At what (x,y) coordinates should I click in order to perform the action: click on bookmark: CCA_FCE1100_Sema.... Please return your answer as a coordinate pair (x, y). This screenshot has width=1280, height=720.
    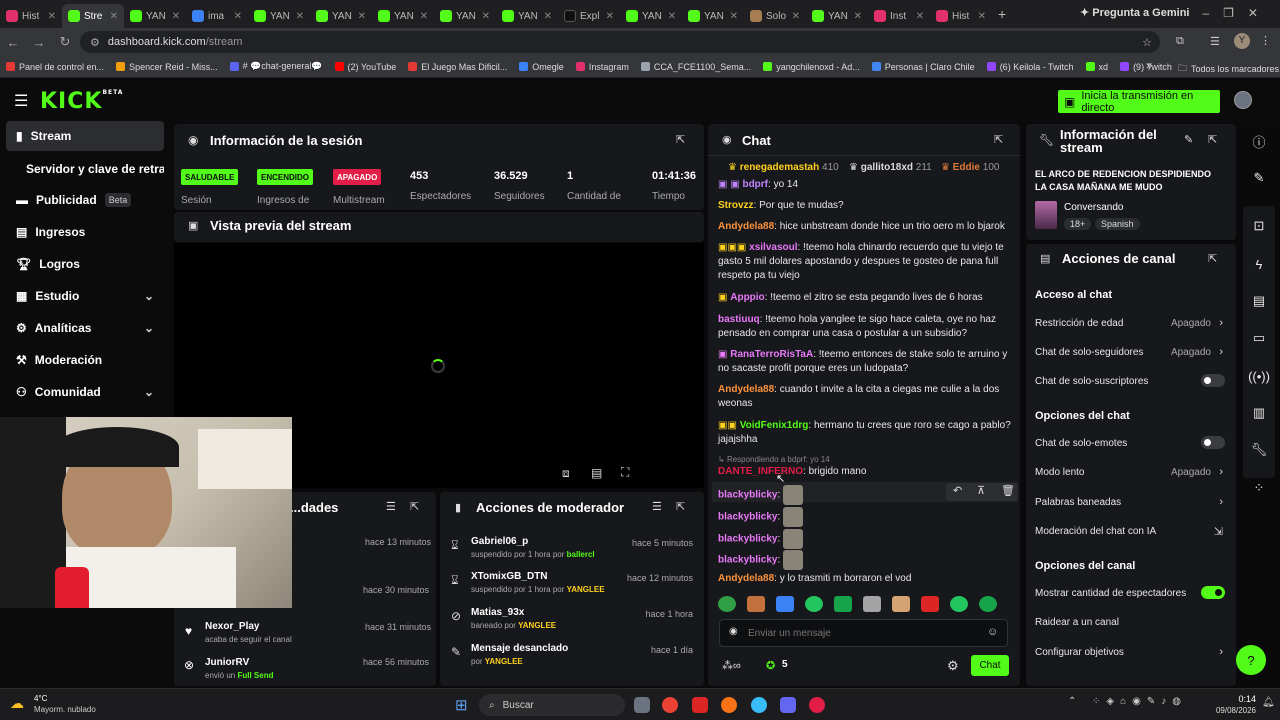
    Looking at the image, I should click on (695, 67).